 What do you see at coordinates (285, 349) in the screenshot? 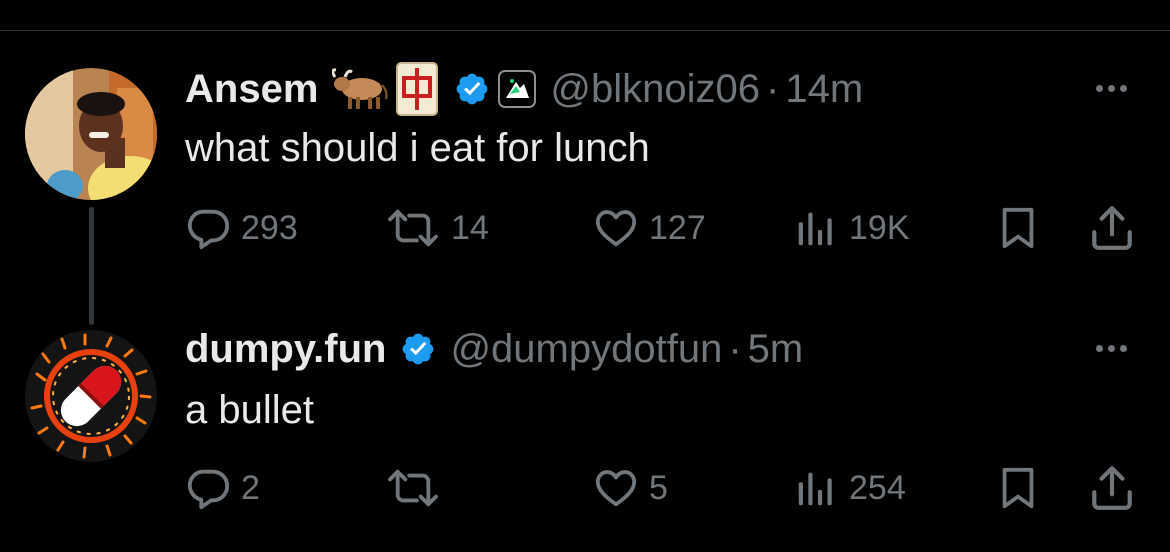
I see `display-name: dumpy.fun` at bounding box center [285, 349].